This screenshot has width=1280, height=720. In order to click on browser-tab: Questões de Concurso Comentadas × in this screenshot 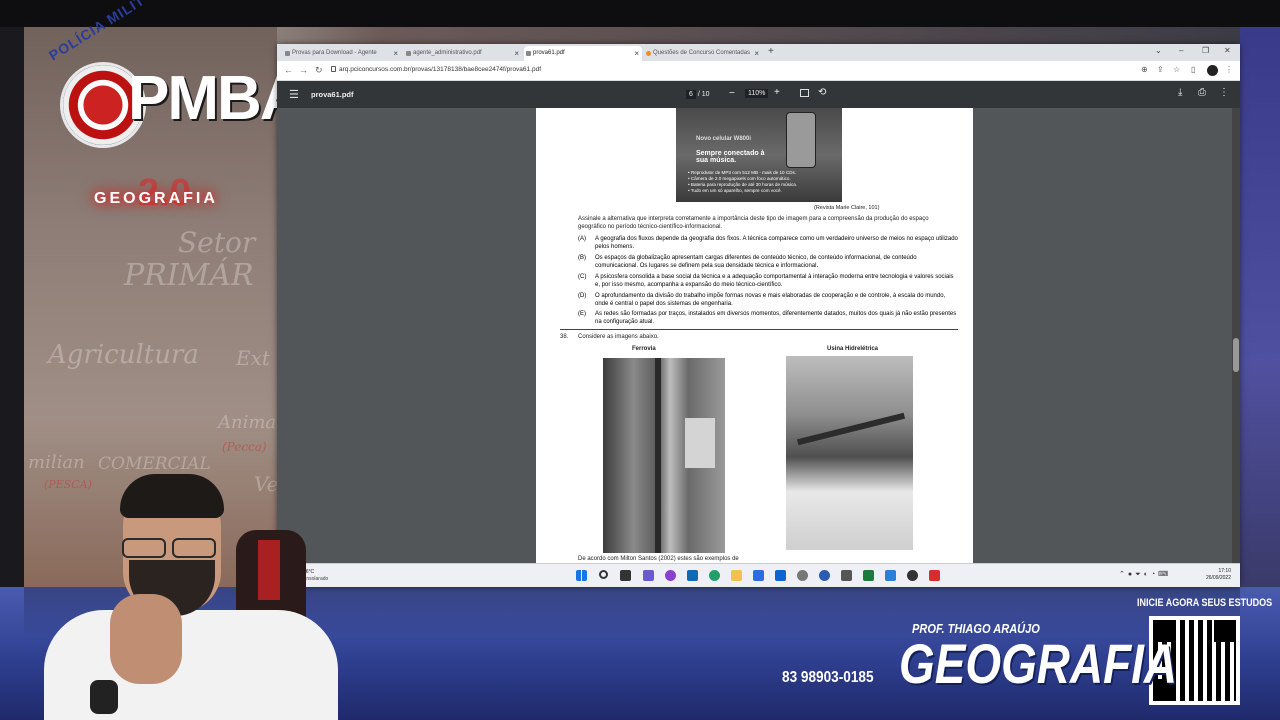, I will do `click(703, 53)`.